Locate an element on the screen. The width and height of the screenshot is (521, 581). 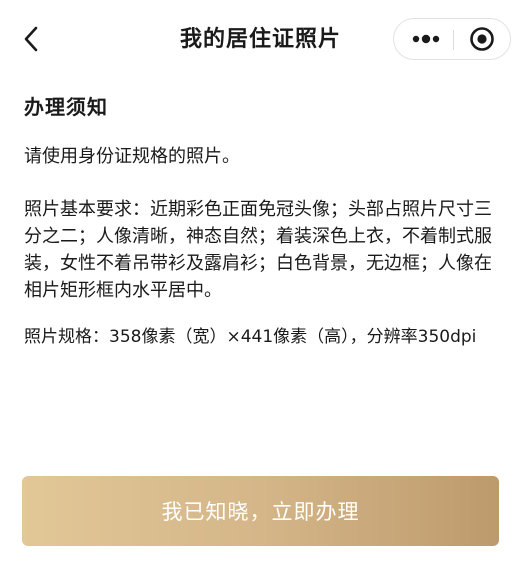
spec-text: 照片规格：358像素（宽）×441像素（高），分辨率350dpi is located at coordinates (250, 337).